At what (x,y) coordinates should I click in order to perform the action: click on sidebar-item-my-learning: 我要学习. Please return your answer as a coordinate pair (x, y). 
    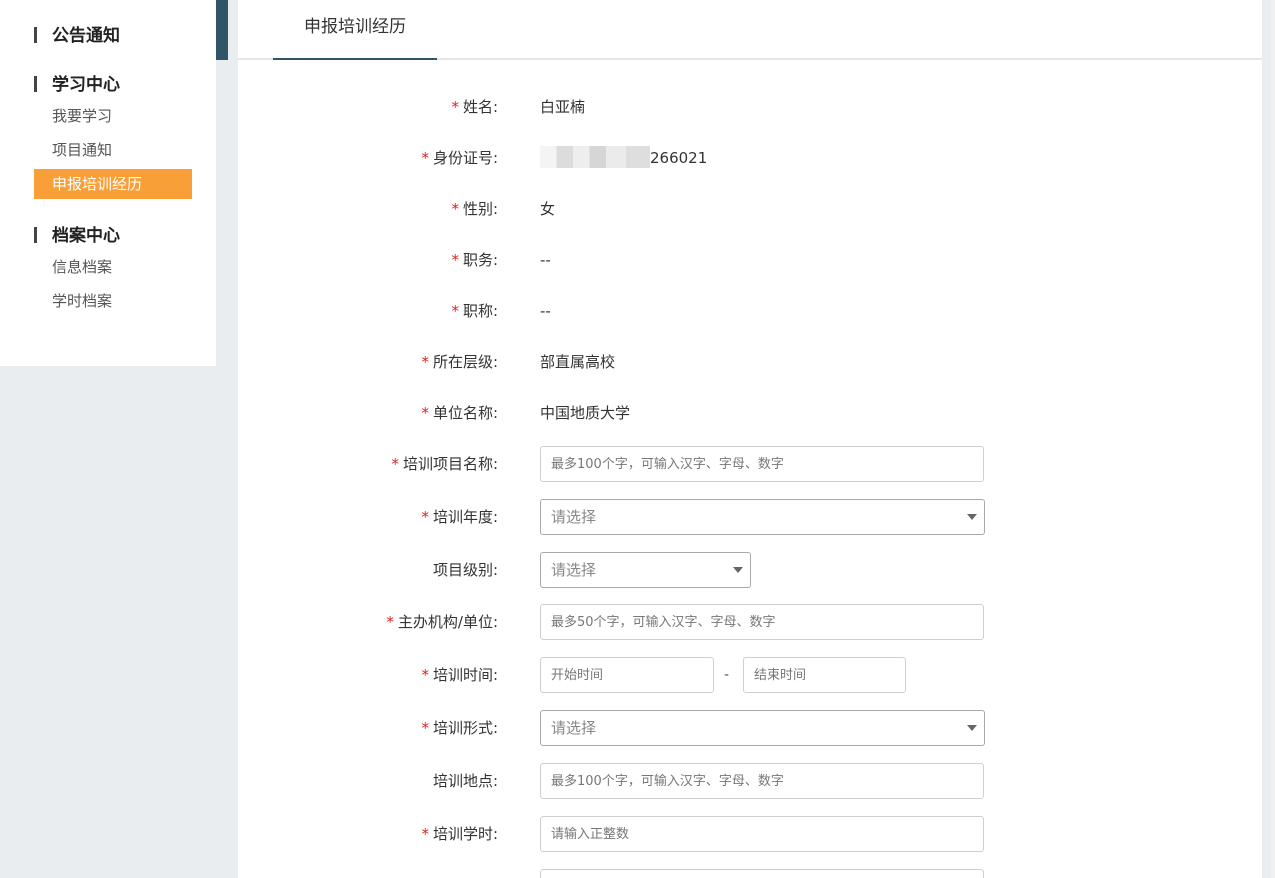
    Looking at the image, I should click on (113, 116).